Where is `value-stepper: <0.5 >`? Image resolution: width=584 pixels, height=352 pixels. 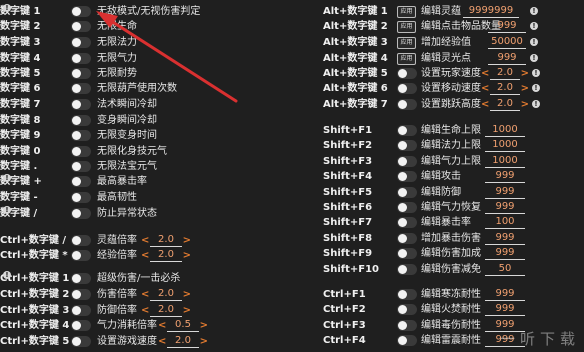 value-stepper: <0.5 > is located at coordinates (183, 325).